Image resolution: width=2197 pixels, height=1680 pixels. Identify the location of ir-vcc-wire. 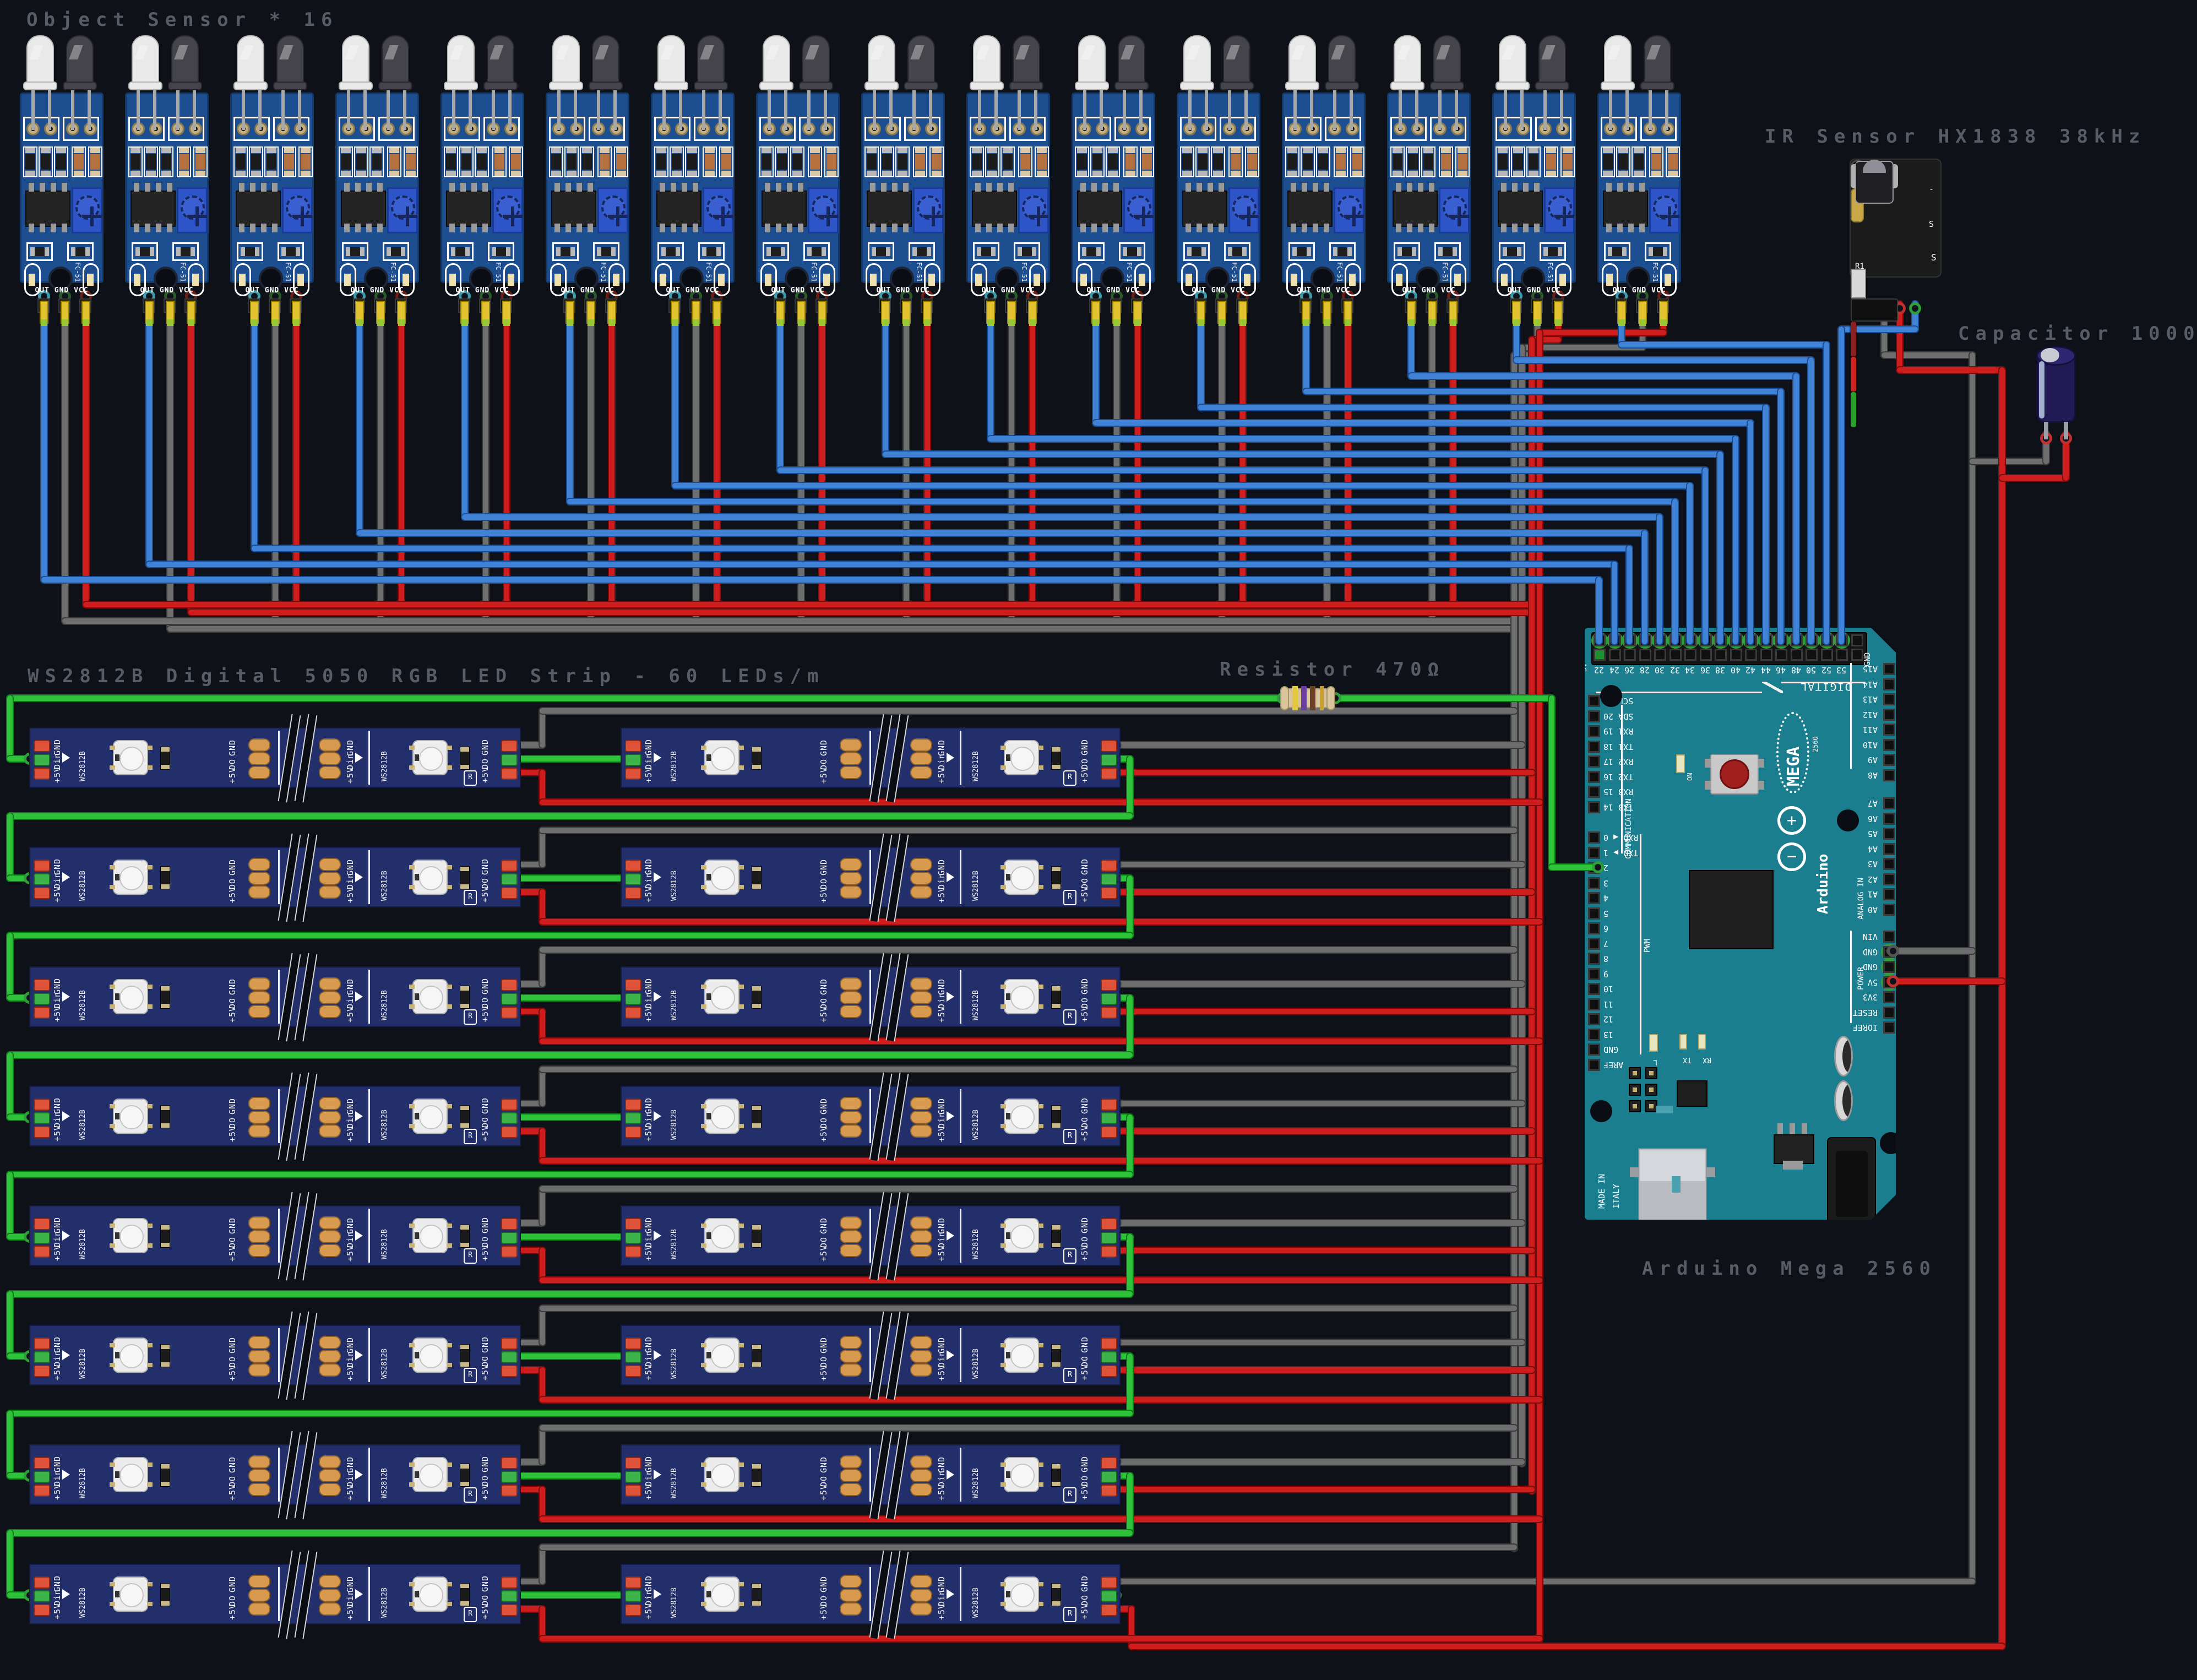
(1951, 370).